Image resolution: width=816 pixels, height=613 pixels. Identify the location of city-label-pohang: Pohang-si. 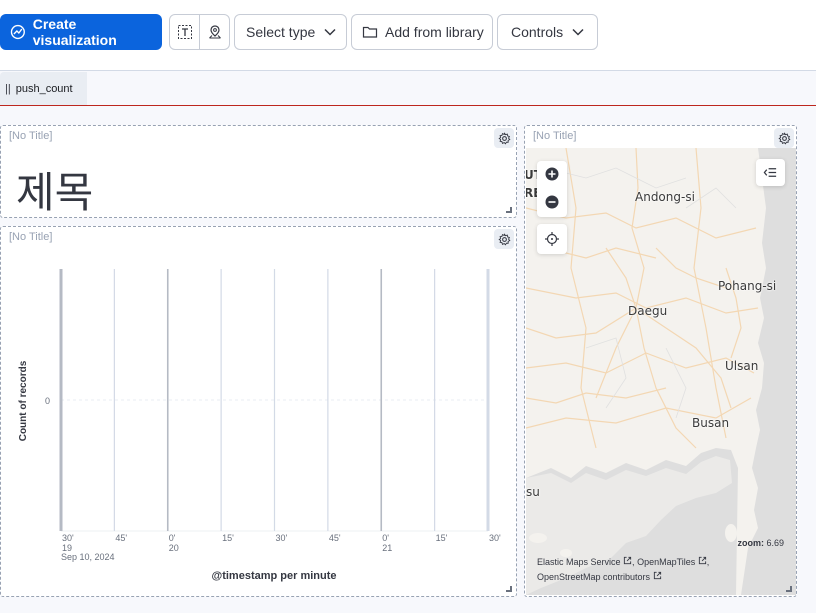
(747, 286).